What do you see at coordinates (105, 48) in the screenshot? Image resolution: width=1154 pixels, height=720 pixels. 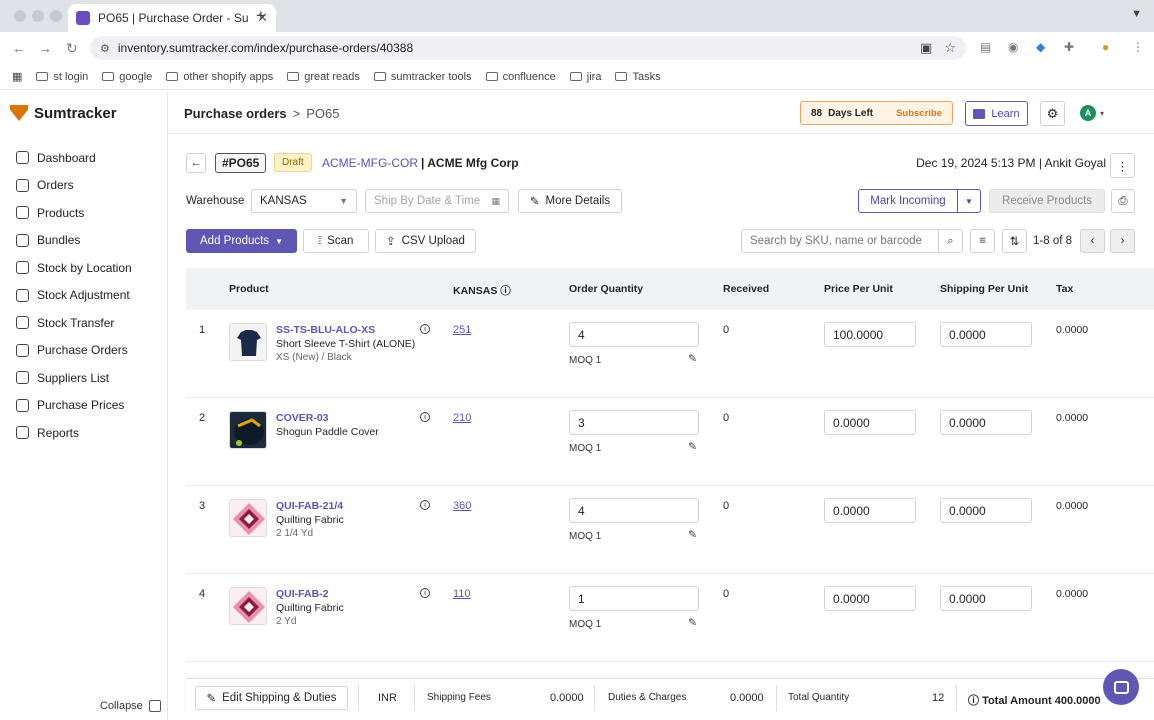 I see `site-settings-icon: ⚙` at bounding box center [105, 48].